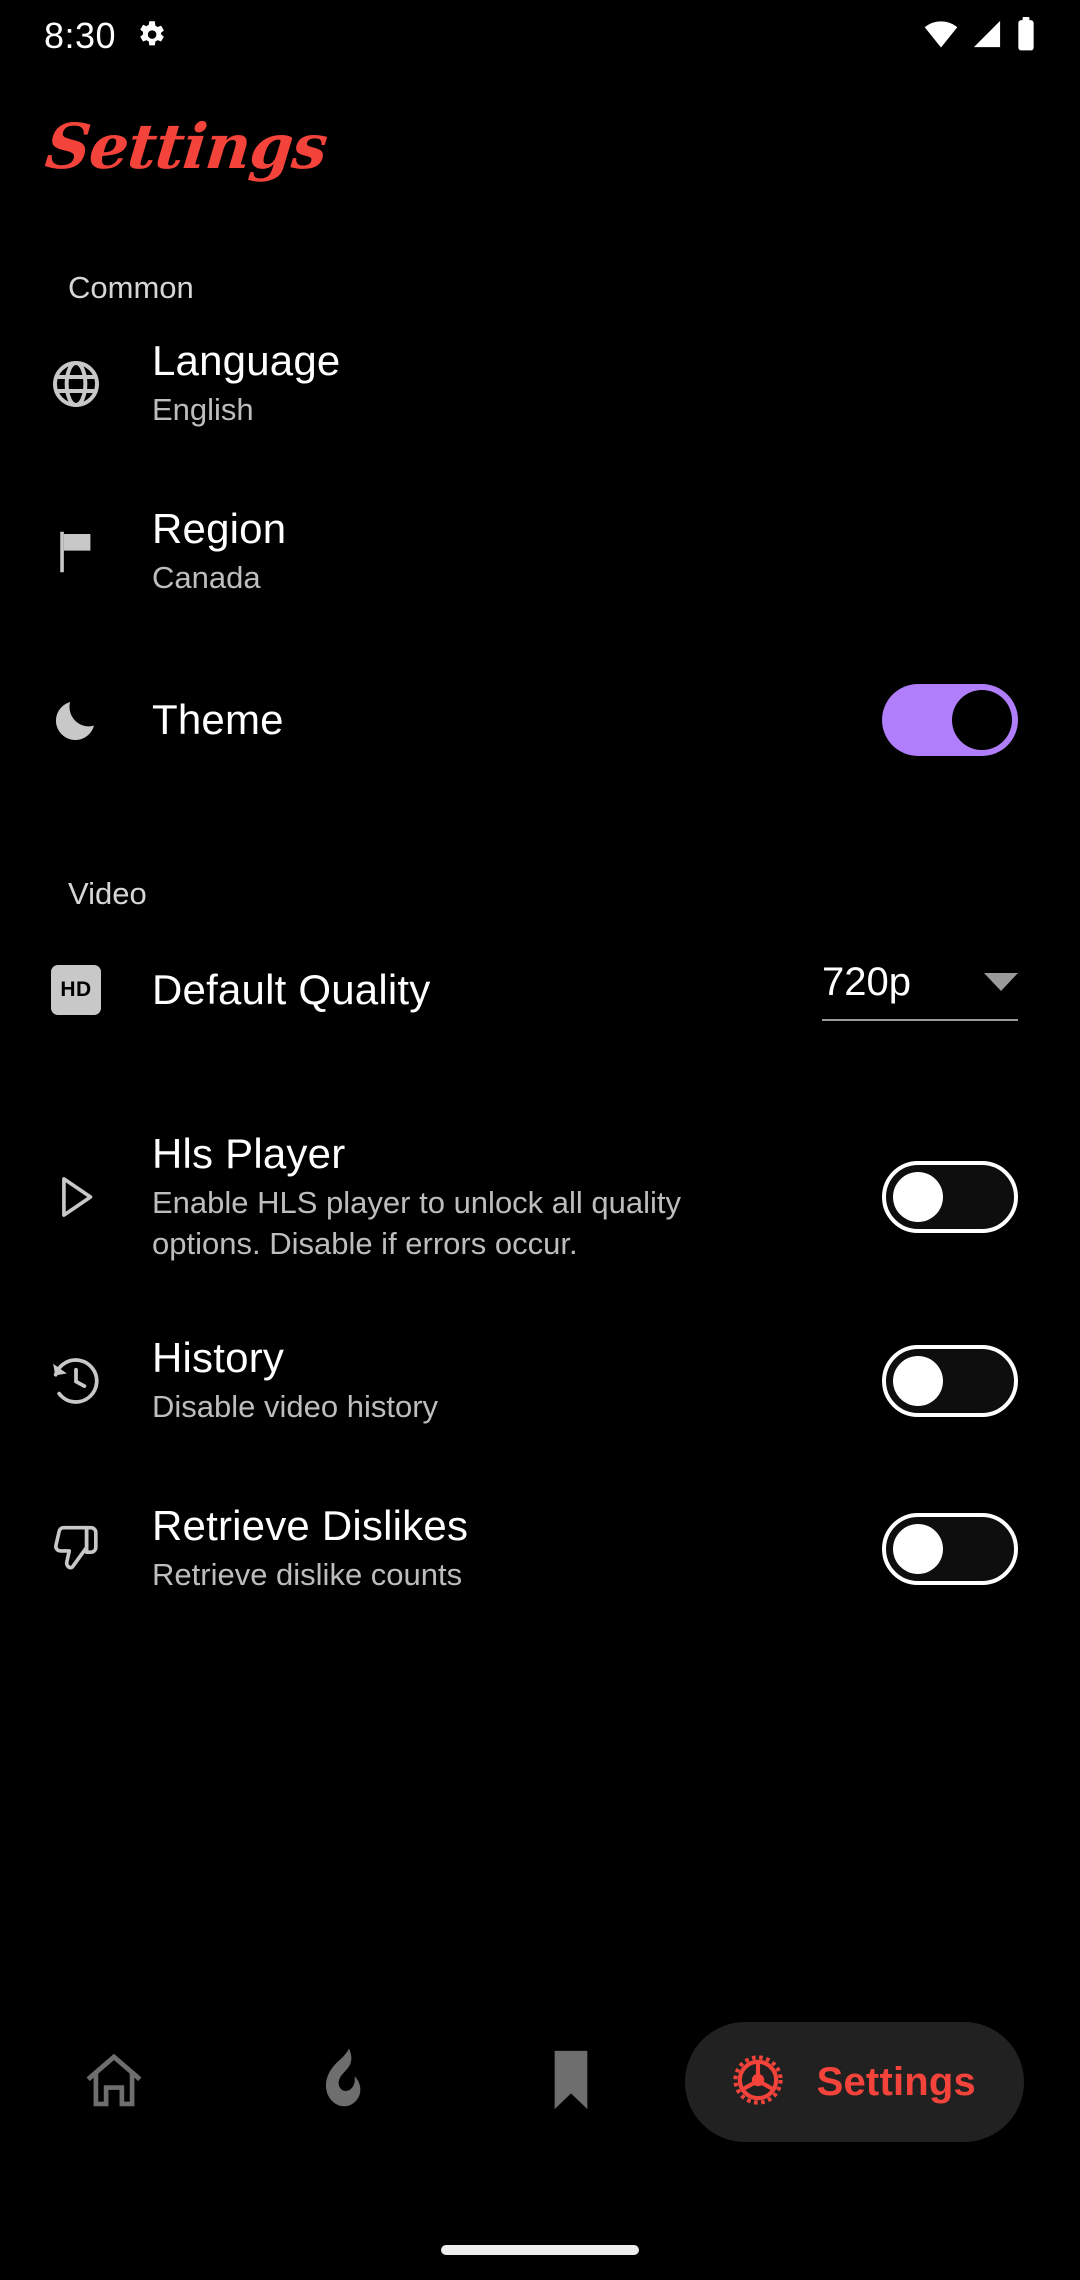 Image resolution: width=1080 pixels, height=2280 pixels. What do you see at coordinates (950, 1380) in the screenshot?
I see `history-toggle` at bounding box center [950, 1380].